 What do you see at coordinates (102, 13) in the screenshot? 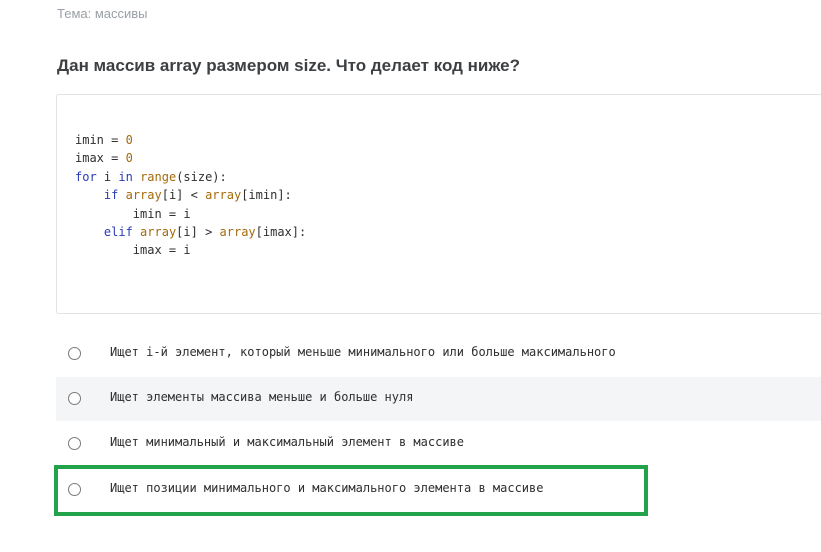
I see `topic-label: Тема: массивы` at bounding box center [102, 13].